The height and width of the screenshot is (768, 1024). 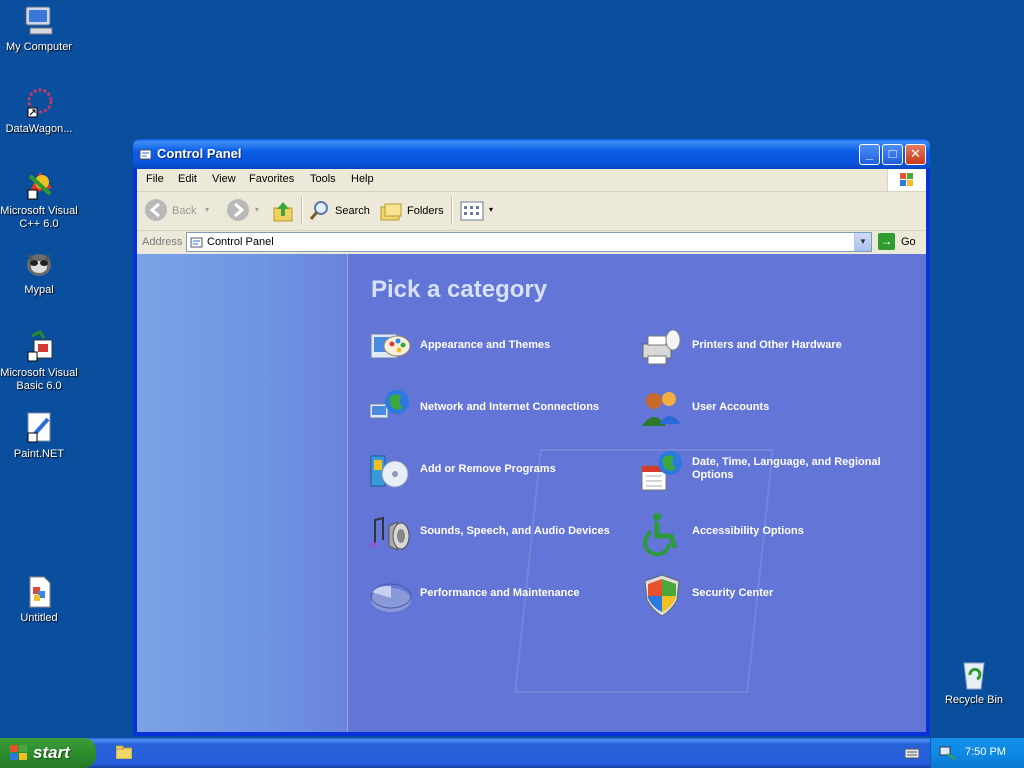 I want to click on category-add-remove-programs: Add or Remove Programs, so click(x=497, y=468).